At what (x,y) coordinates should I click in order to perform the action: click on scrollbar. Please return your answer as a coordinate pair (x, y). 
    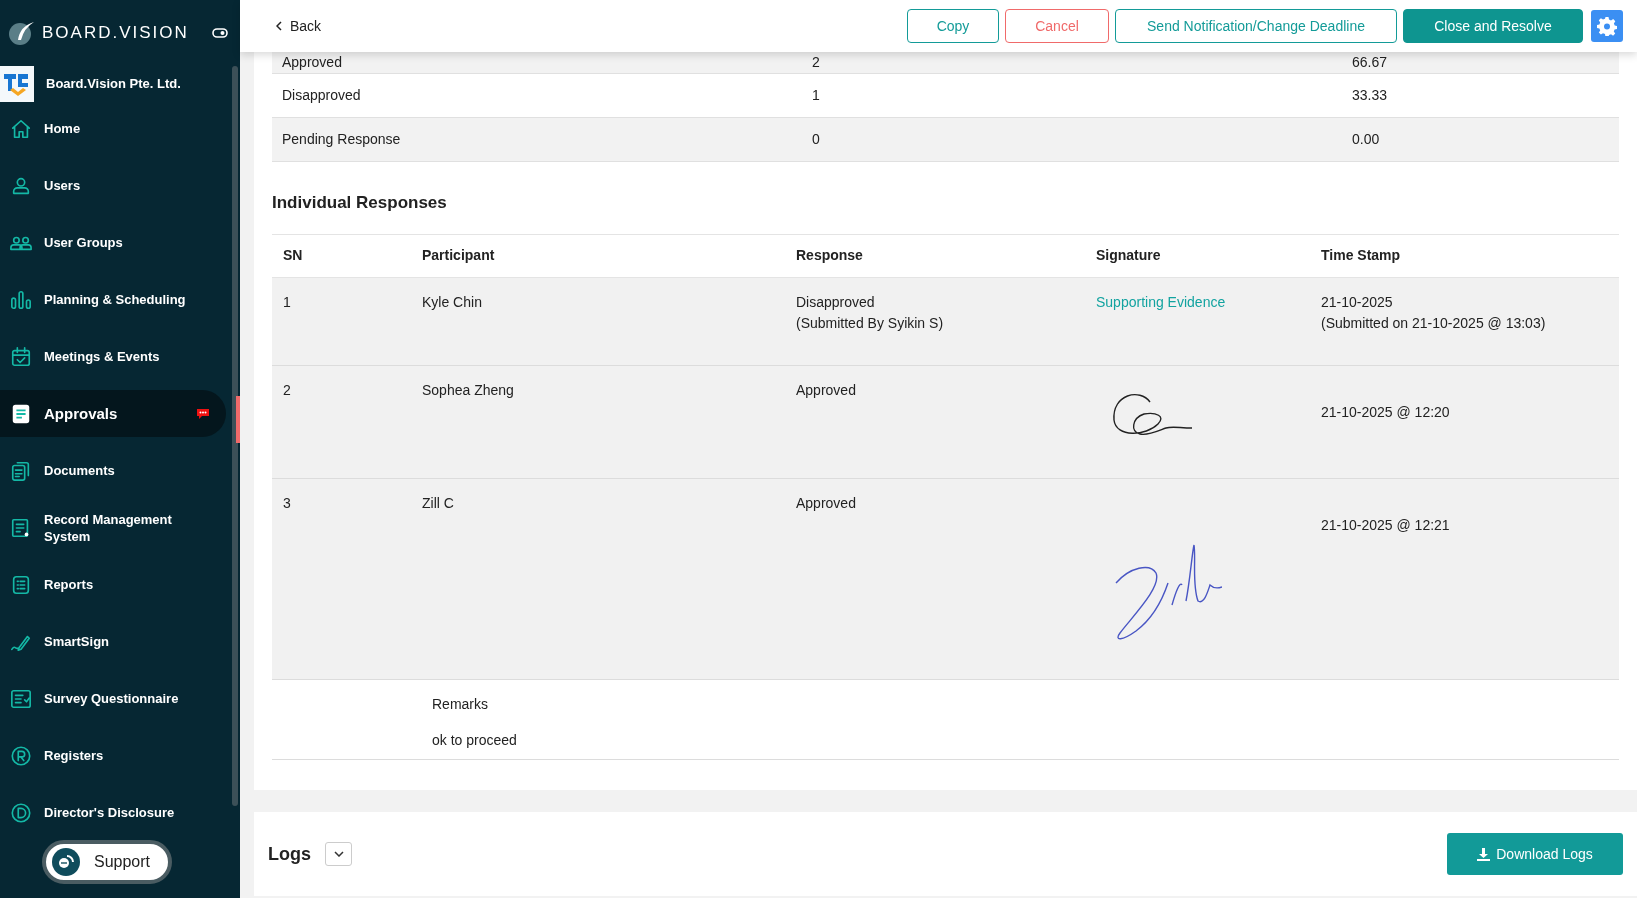
    Looking at the image, I should click on (235, 436).